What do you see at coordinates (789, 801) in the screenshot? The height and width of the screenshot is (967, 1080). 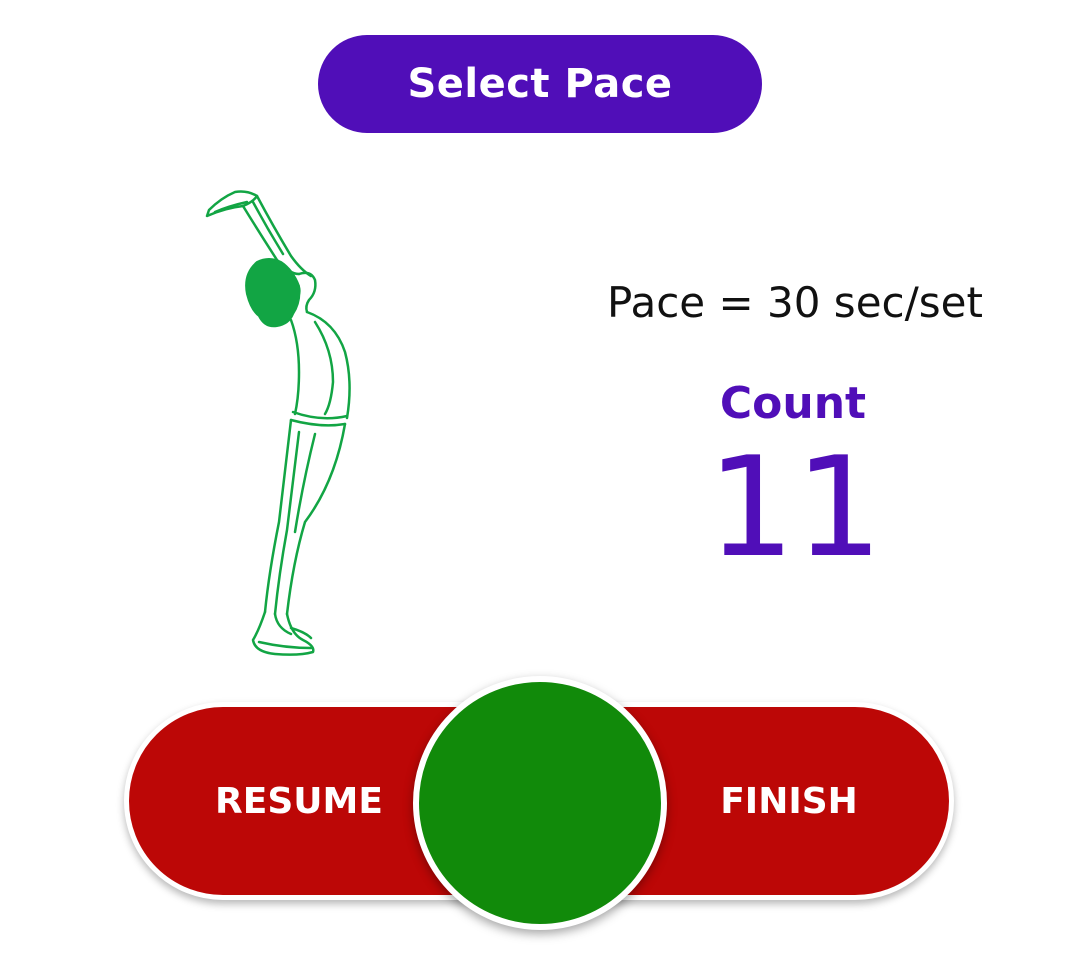 I see `finish-button: FINISH` at bounding box center [789, 801].